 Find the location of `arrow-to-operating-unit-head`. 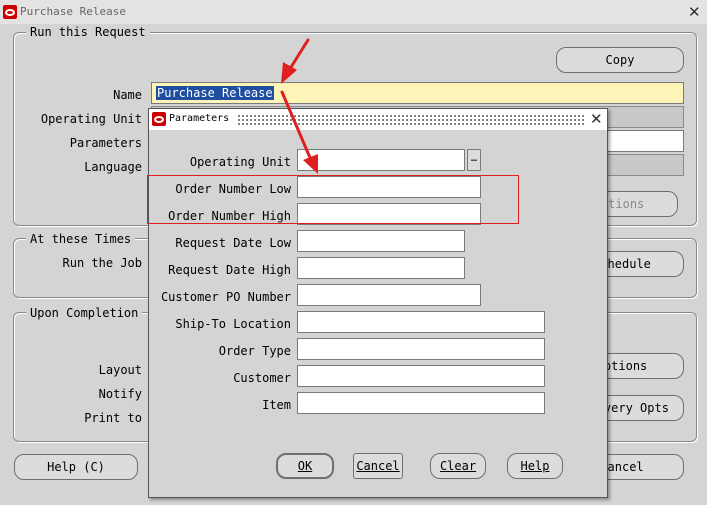

arrow-to-operating-unit-head is located at coordinates (310, 164).